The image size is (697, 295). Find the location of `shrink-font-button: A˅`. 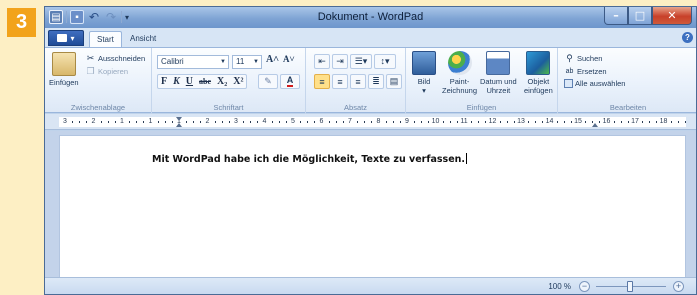

shrink-font-button: A˅ is located at coordinates (289, 59).